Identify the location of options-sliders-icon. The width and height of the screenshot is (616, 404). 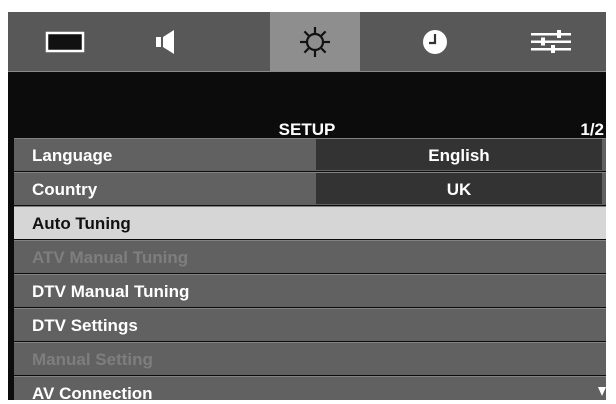
(551, 41).